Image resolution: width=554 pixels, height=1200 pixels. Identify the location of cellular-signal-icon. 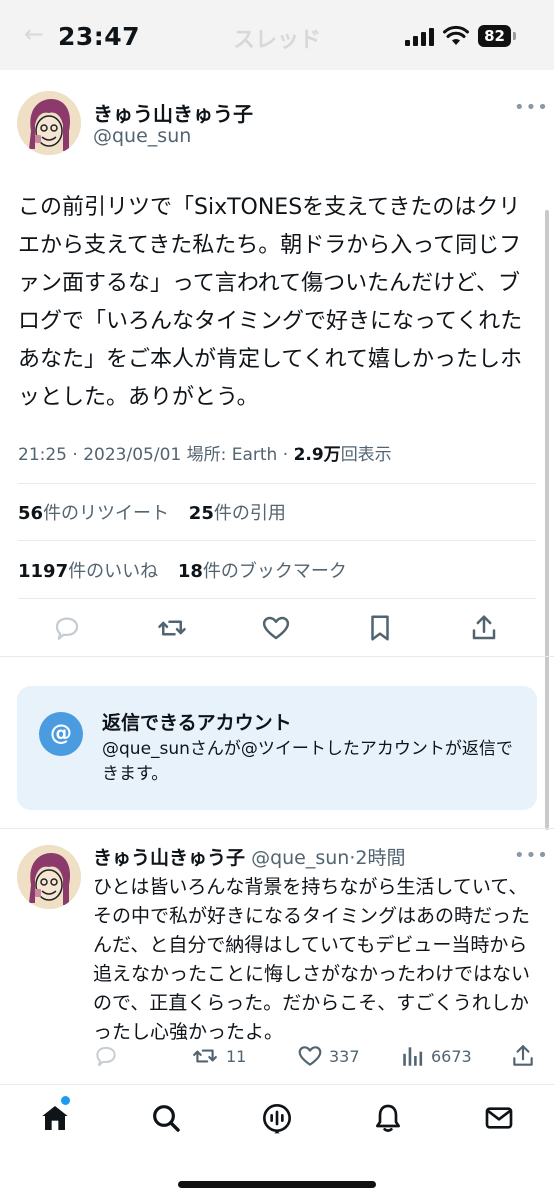
(419, 37).